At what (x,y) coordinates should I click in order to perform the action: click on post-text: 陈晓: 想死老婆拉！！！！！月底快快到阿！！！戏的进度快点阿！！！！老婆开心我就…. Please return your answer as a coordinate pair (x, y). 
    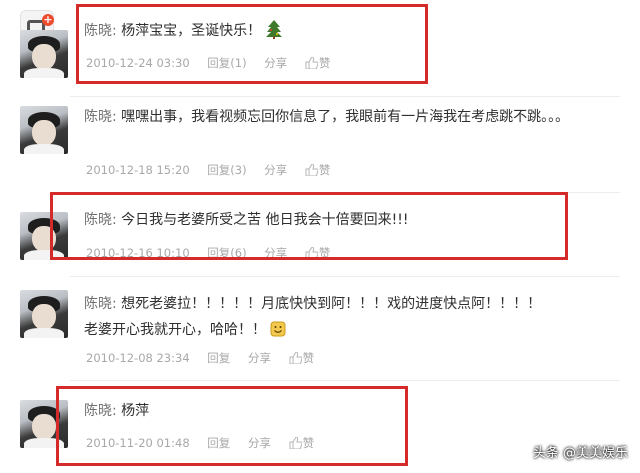
    Looking at the image, I should click on (314, 317).